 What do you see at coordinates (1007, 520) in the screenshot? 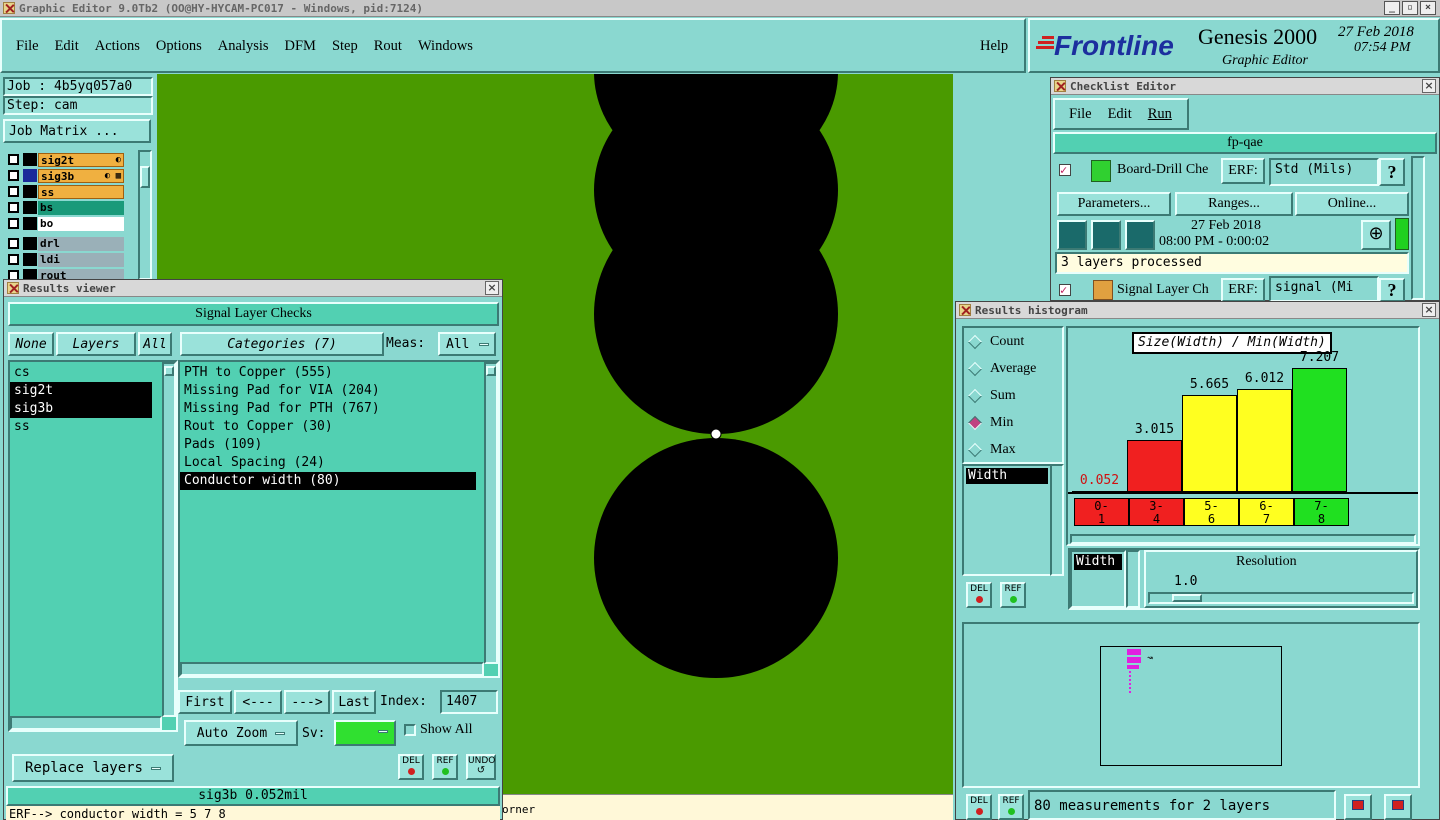
I see `measure-list: Width` at bounding box center [1007, 520].